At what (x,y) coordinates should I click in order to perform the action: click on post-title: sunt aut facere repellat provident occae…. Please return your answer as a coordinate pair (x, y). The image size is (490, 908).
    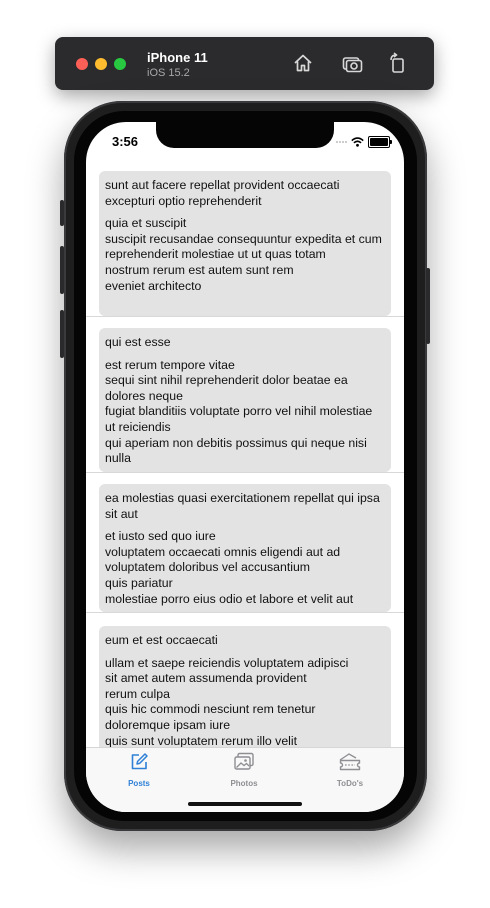
    Looking at the image, I should click on (222, 193).